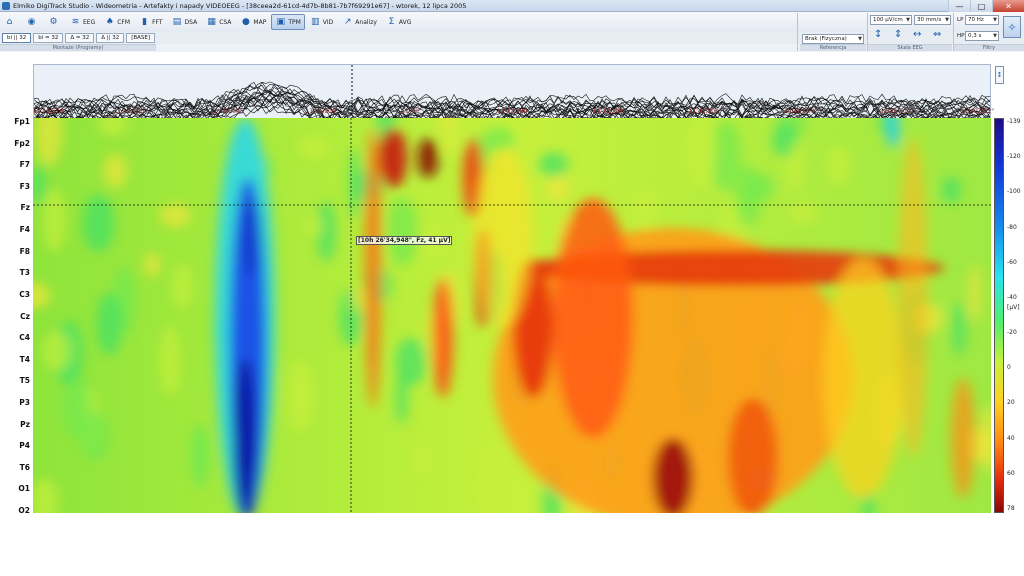  What do you see at coordinates (981, 6) in the screenshot?
I see `maximize-button: □` at bounding box center [981, 6].